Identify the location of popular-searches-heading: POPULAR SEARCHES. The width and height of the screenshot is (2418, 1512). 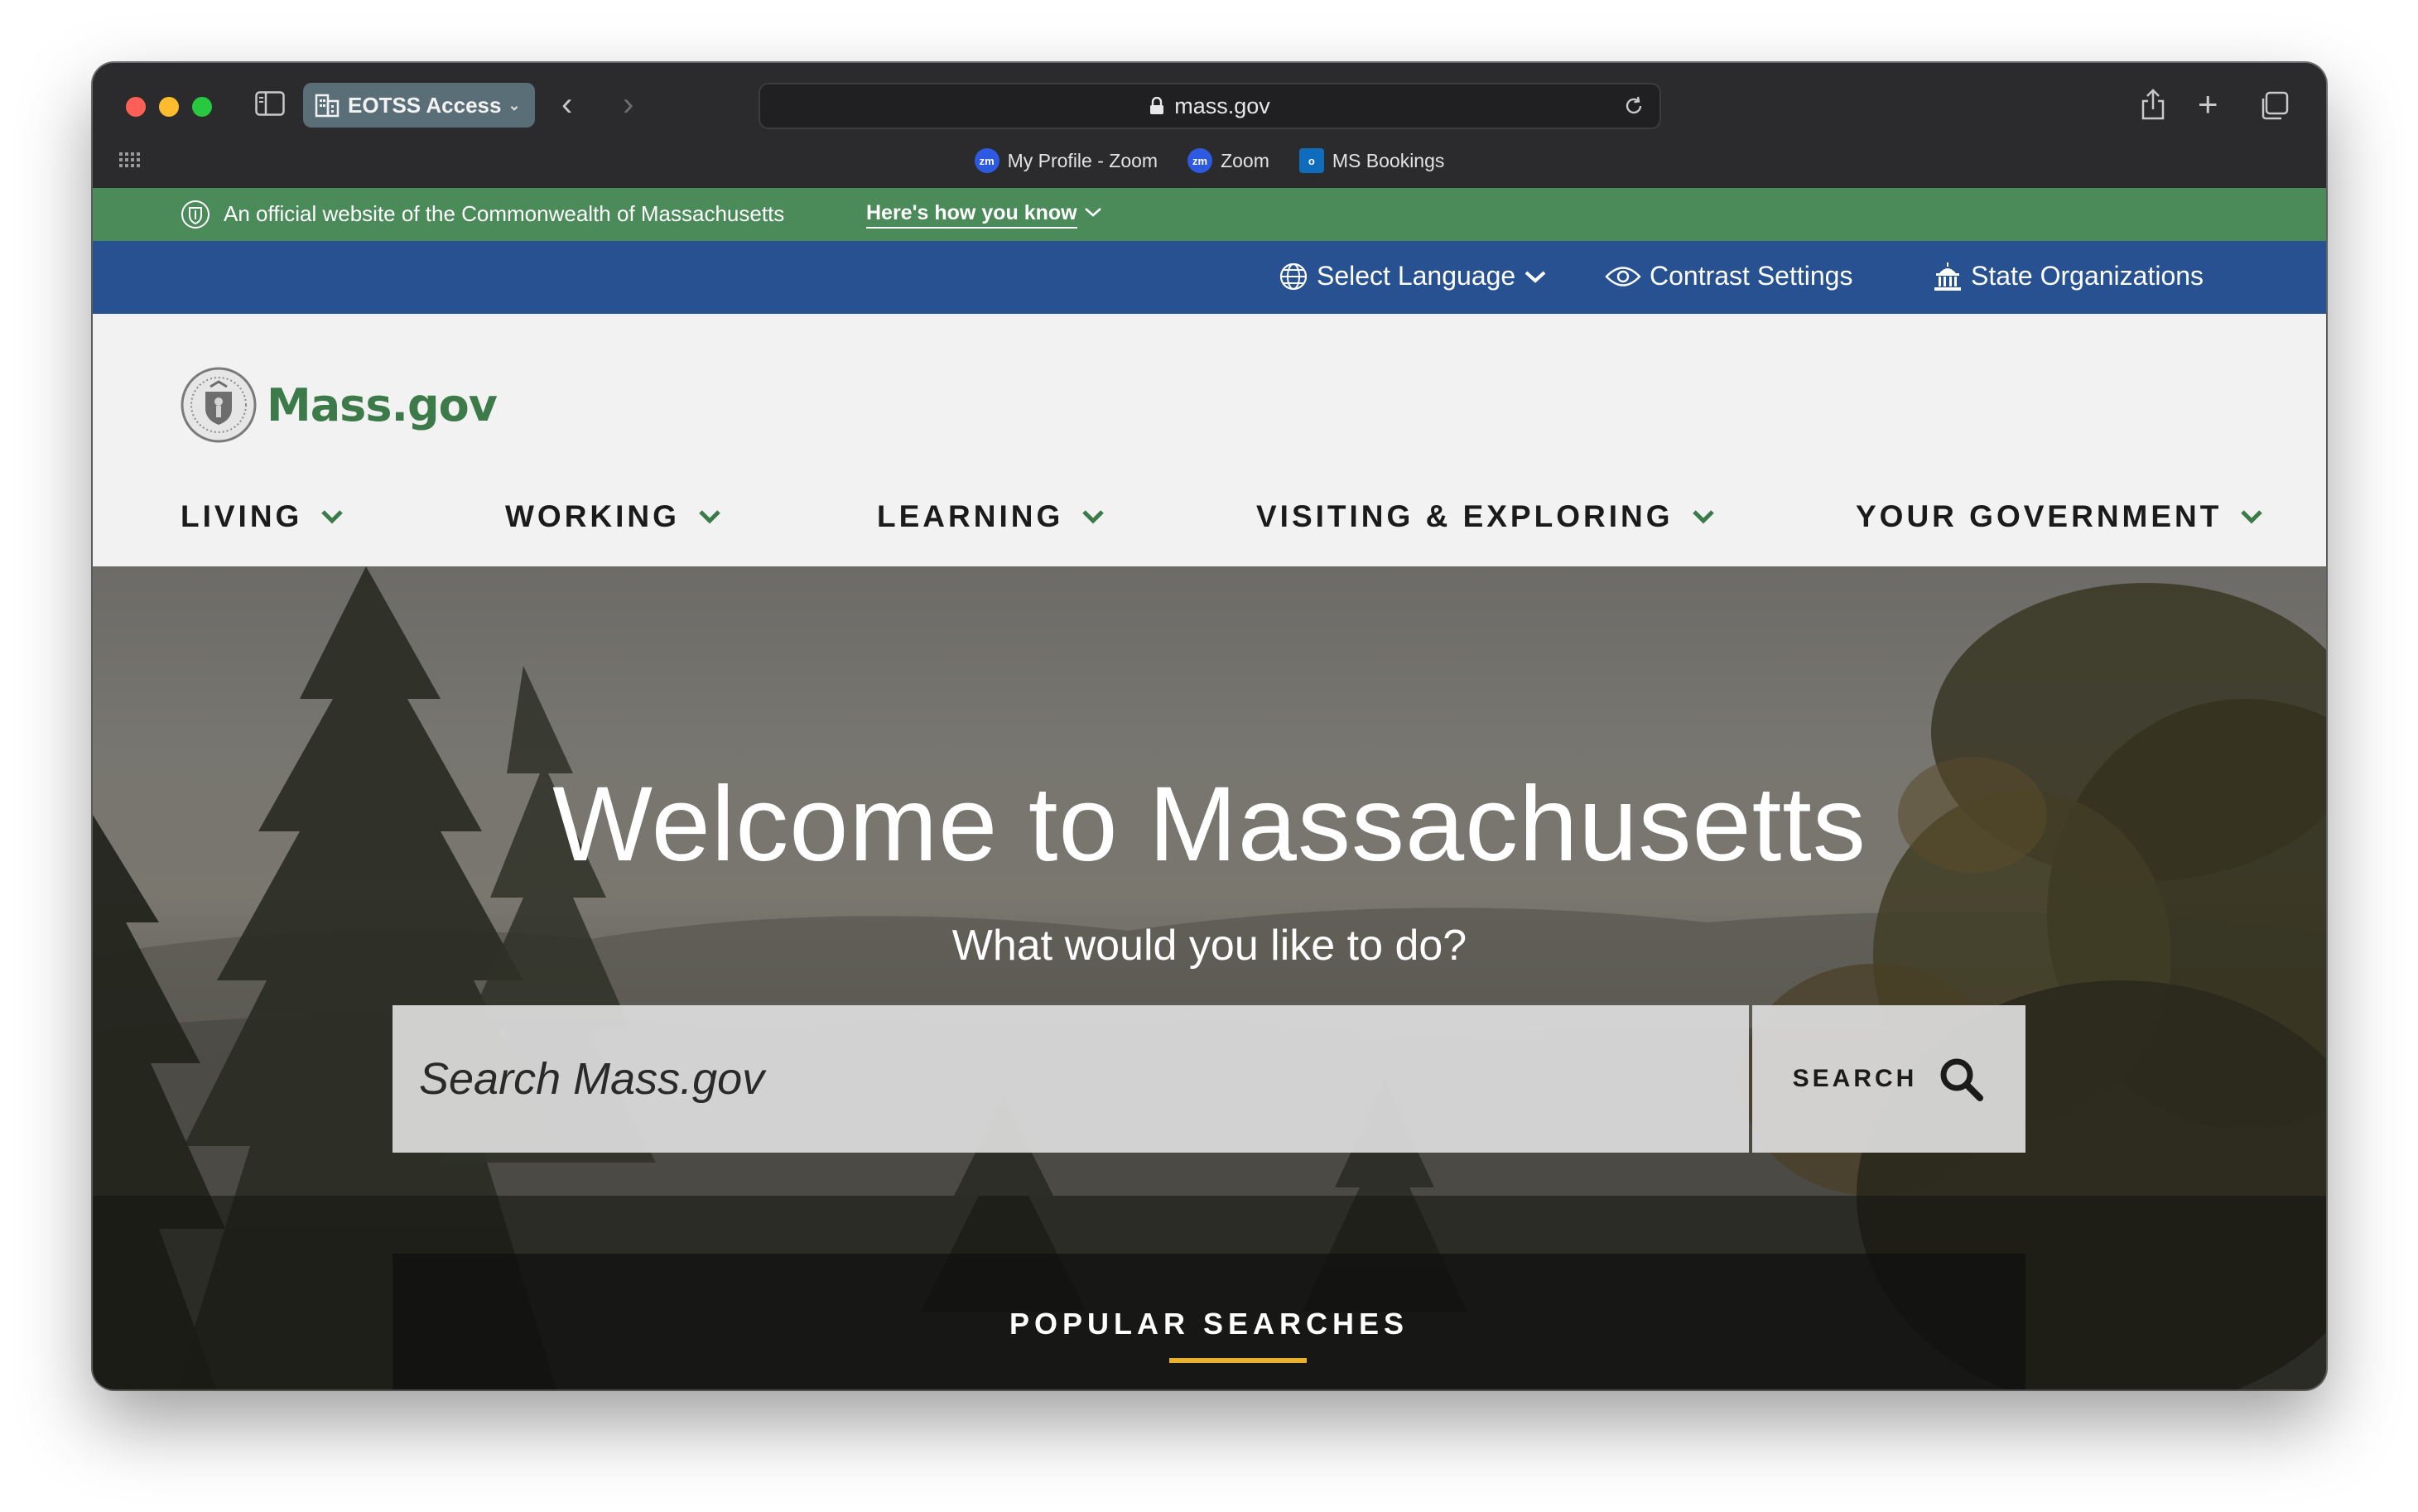
(1209, 1324).